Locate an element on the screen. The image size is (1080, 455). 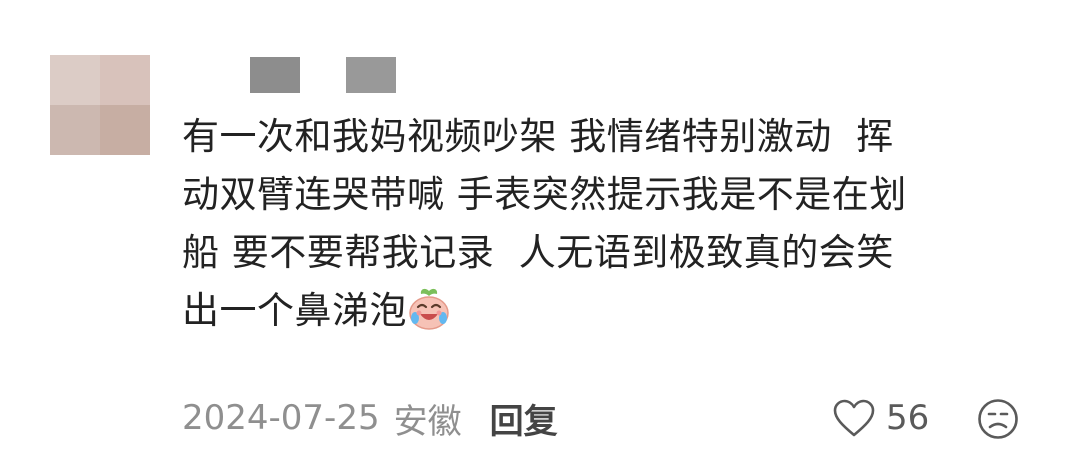
like-count: 56 is located at coordinates (908, 418).